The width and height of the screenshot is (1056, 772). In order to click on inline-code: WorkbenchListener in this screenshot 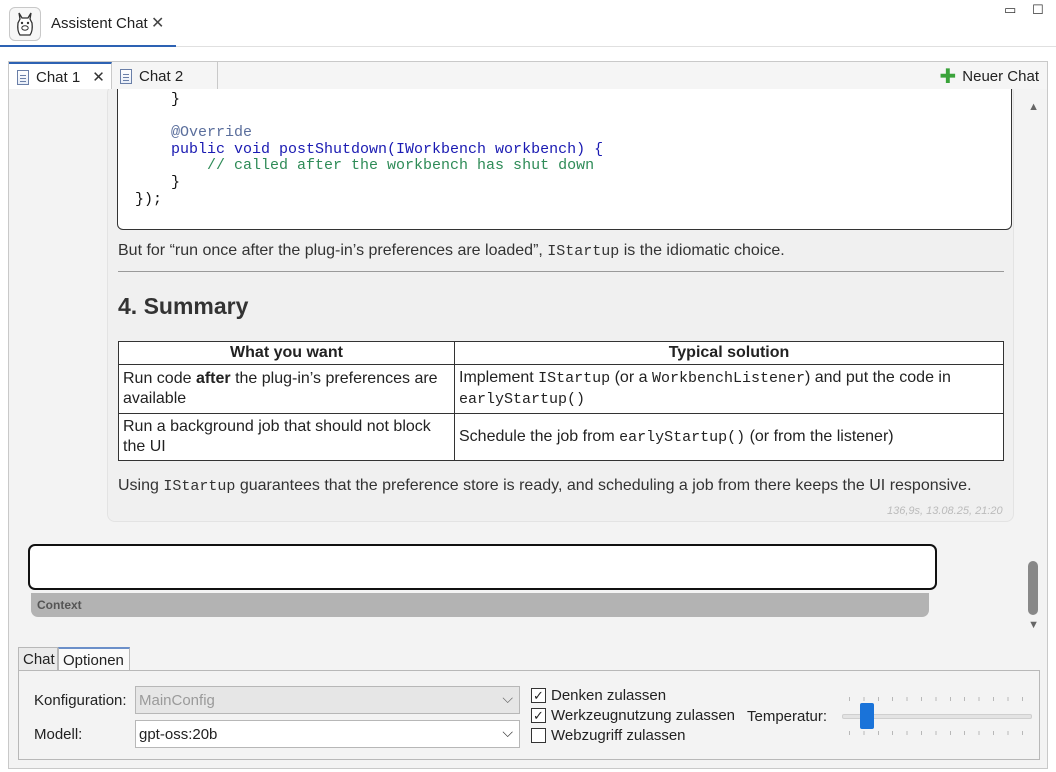, I will do `click(728, 378)`.